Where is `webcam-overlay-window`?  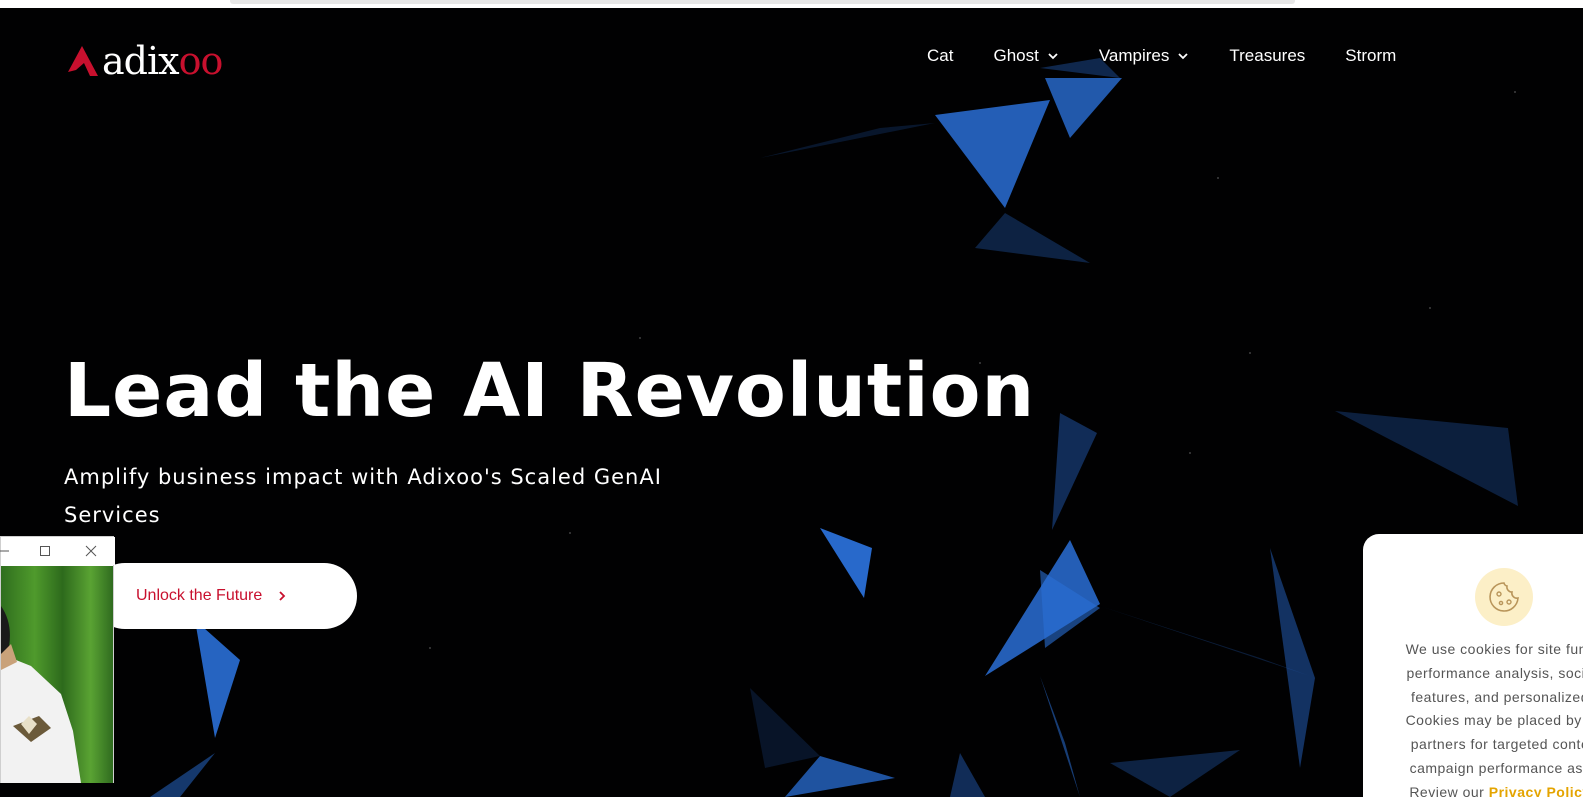 webcam-overlay-window is located at coordinates (57, 659).